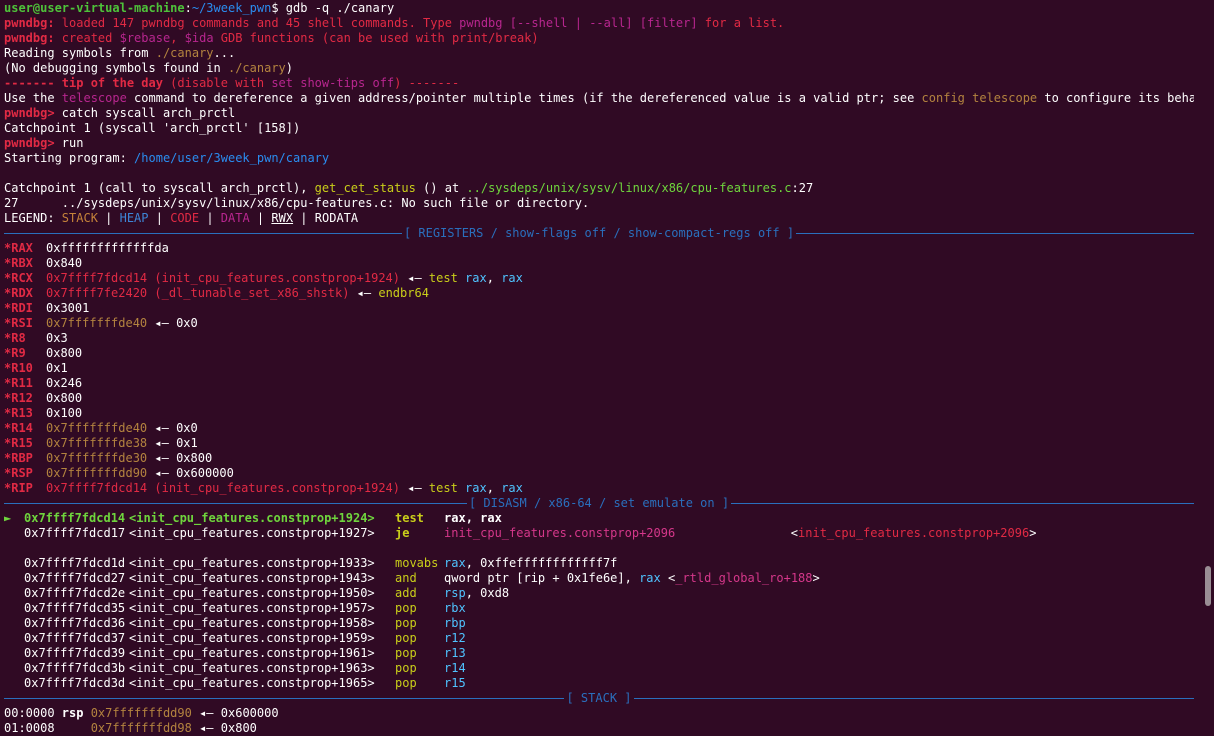 Image resolution: width=1214 pixels, height=736 pixels. Describe the element at coordinates (199, 38) in the screenshot. I see `ida-fn: $ida` at that location.